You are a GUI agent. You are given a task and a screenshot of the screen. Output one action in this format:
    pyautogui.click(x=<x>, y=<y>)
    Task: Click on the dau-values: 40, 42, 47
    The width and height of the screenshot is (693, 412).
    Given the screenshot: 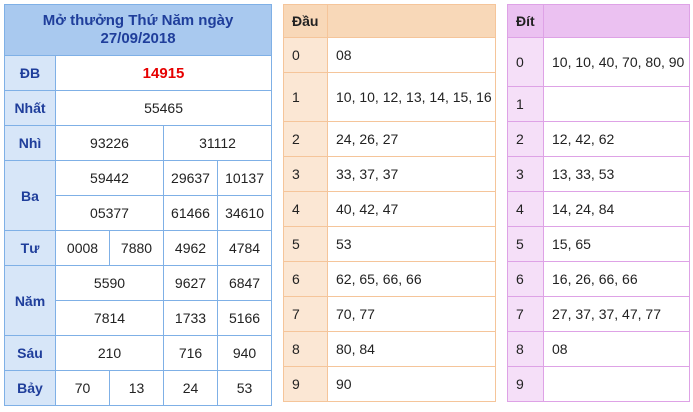 What is the action you would take?
    pyautogui.click(x=411, y=209)
    